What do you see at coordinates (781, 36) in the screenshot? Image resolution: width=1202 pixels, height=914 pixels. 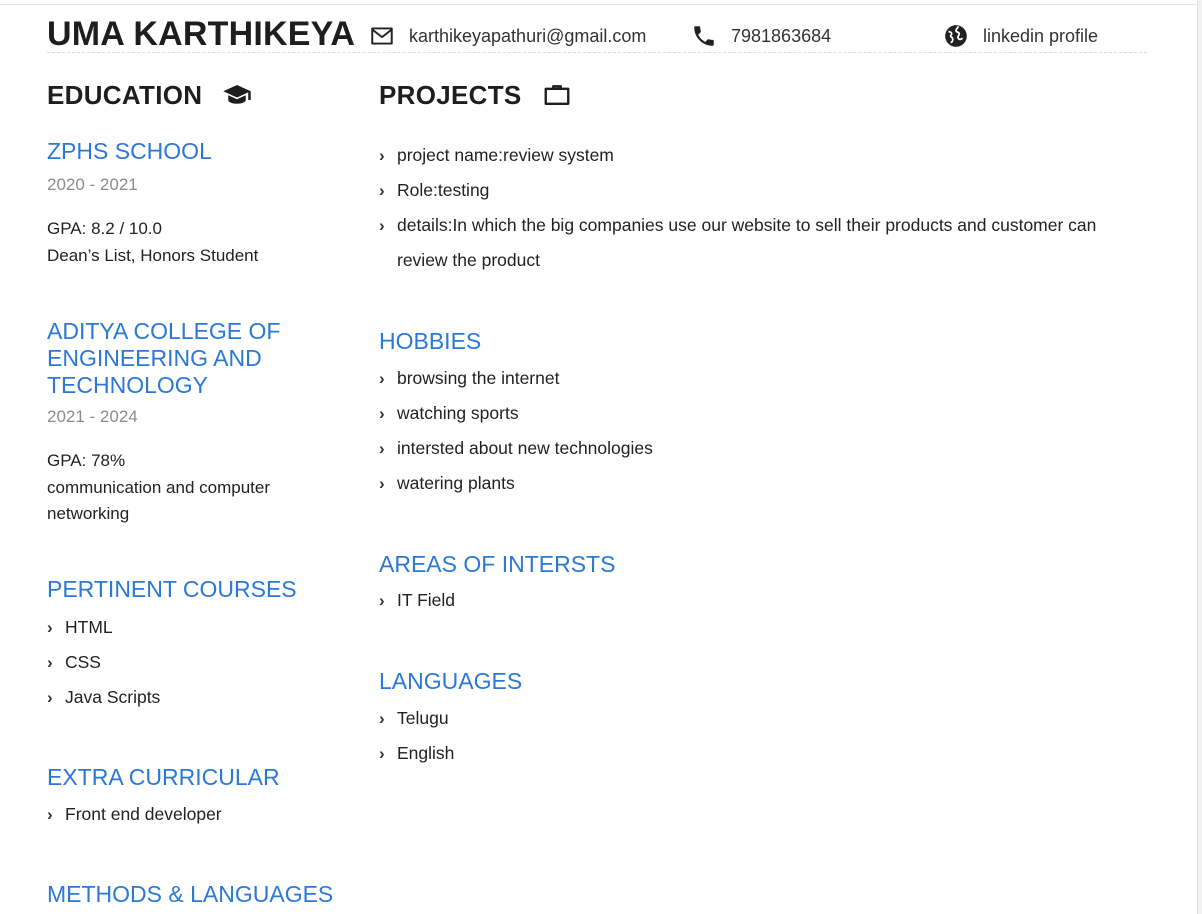 I see `phone-text: 7981863684` at bounding box center [781, 36].